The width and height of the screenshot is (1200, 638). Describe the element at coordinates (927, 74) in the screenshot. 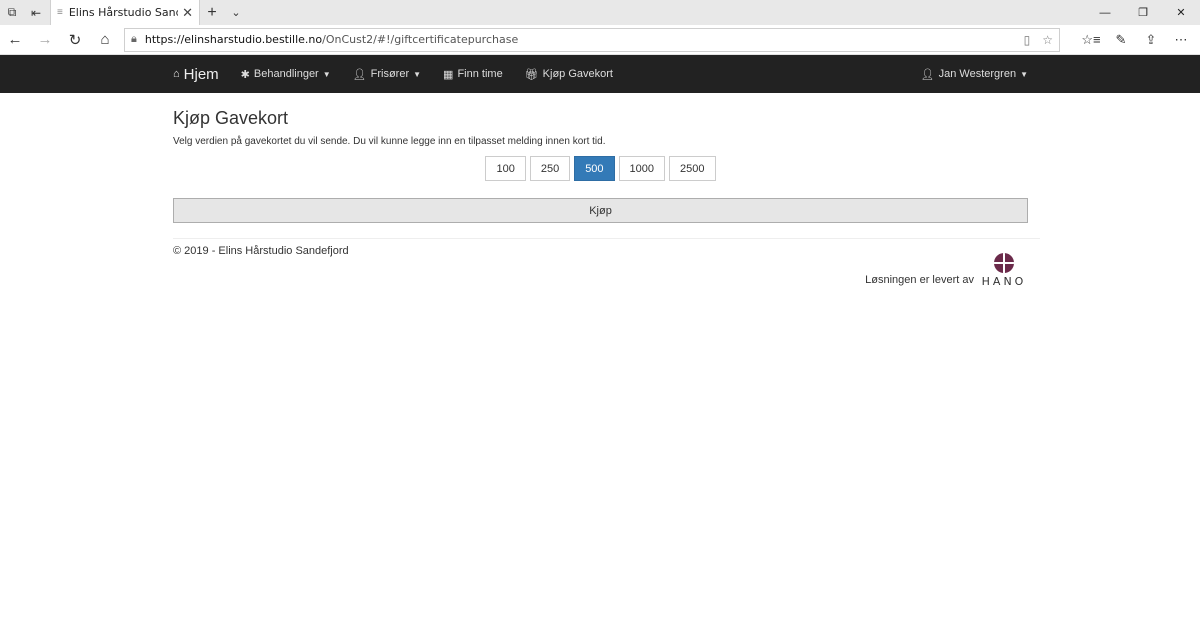

I see `user-icon: 👤︎` at that location.